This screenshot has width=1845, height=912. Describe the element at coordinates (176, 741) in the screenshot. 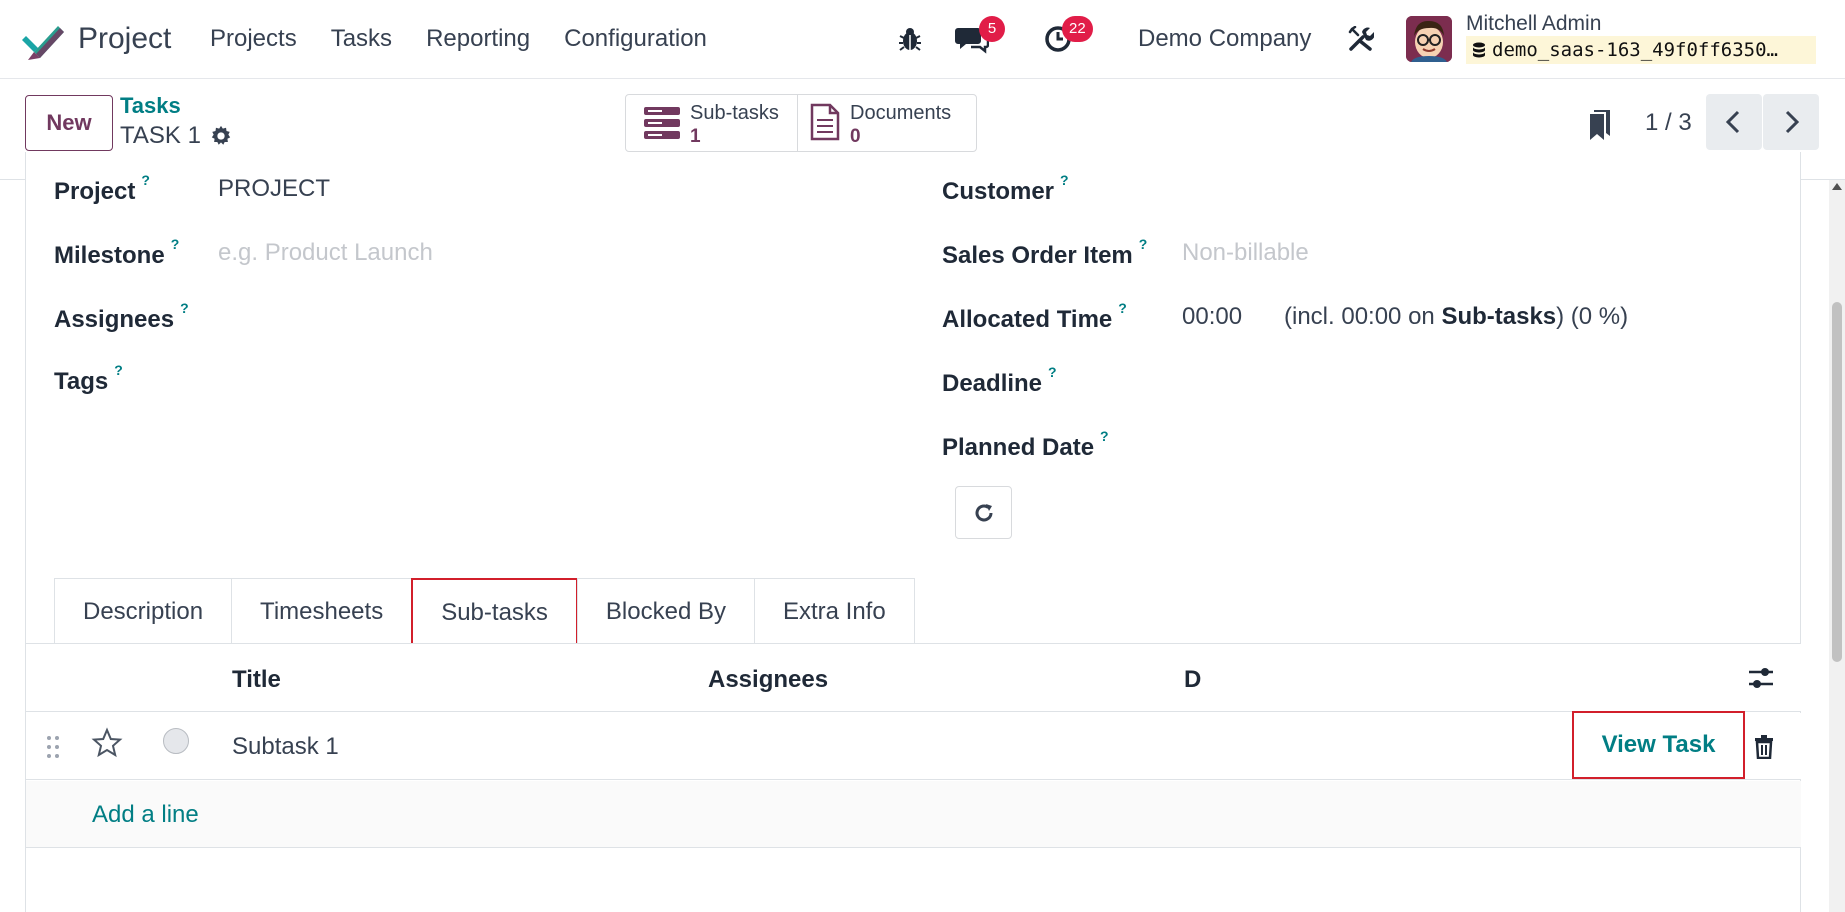

I see `task-state-circle` at that location.